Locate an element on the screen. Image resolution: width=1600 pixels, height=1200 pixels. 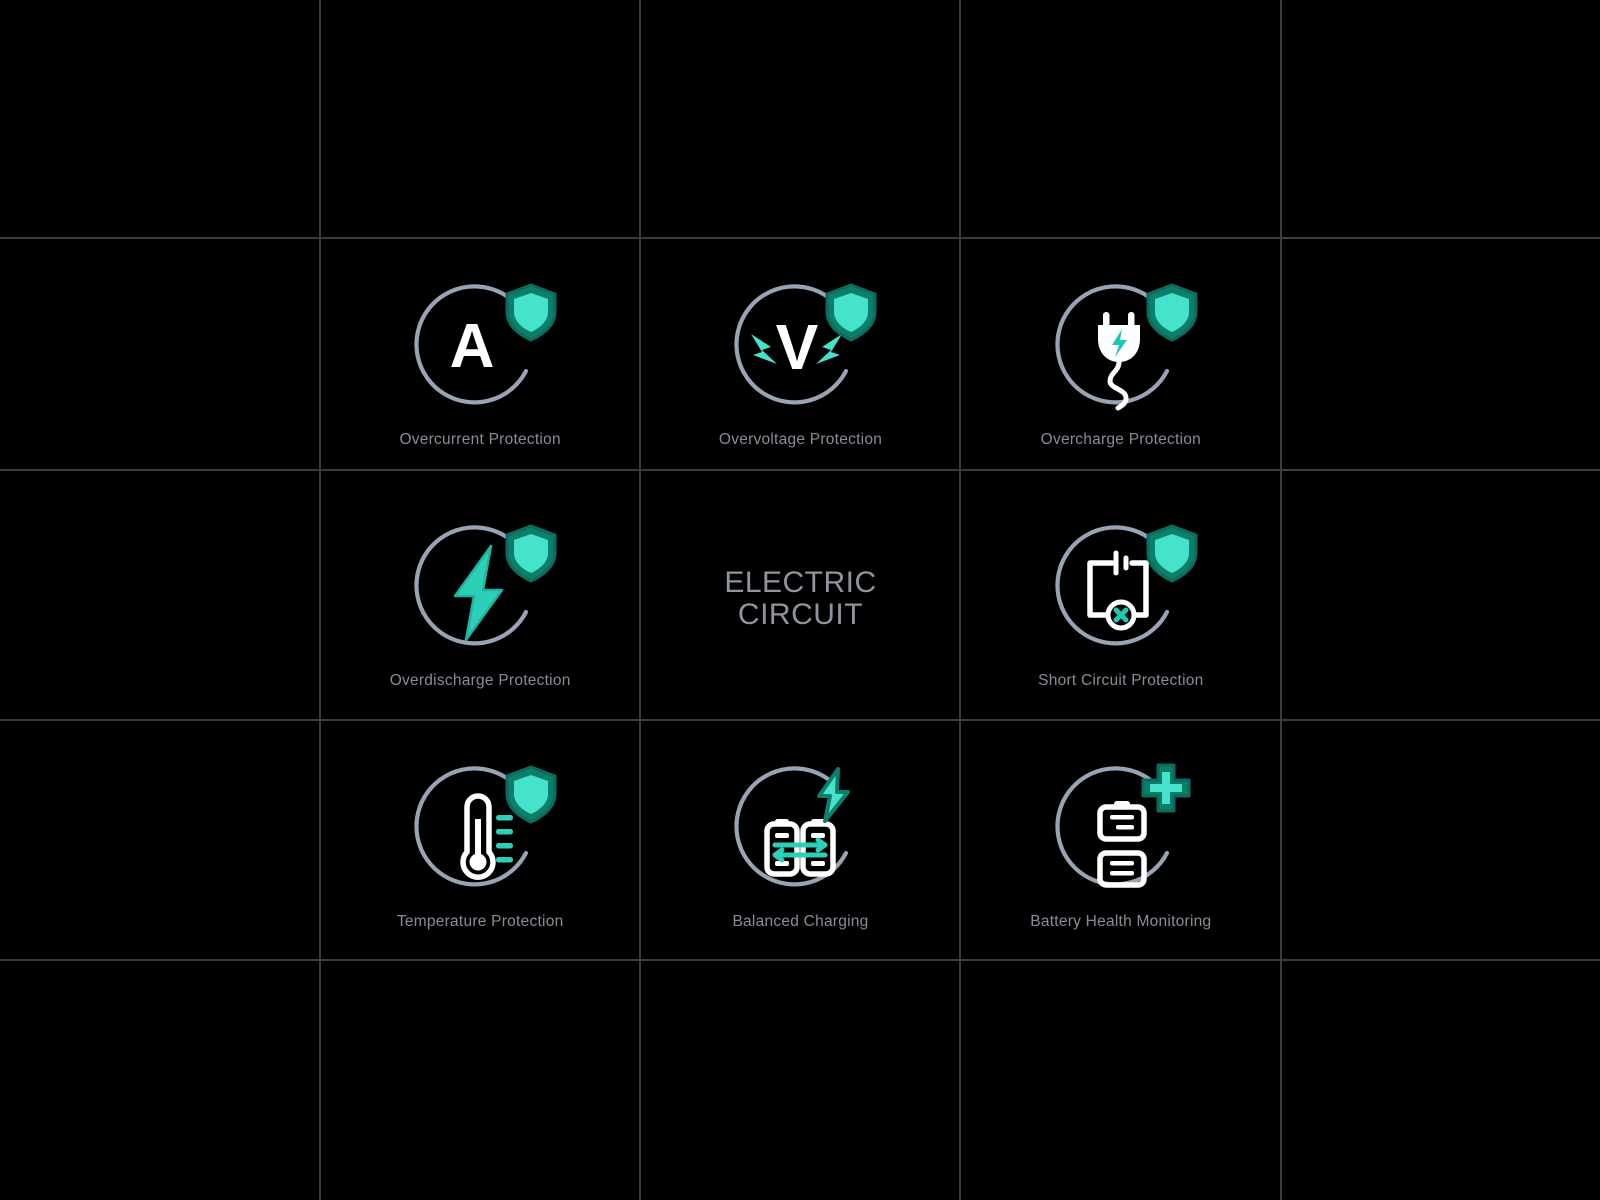
cell-overvoltage-protection: V Overvoltage Protection is located at coordinates (800, 358).